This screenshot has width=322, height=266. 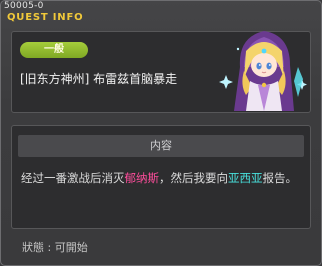 What do you see at coordinates (45, 17) in the screenshot?
I see `window-title: QUEST INFO` at bounding box center [45, 17].